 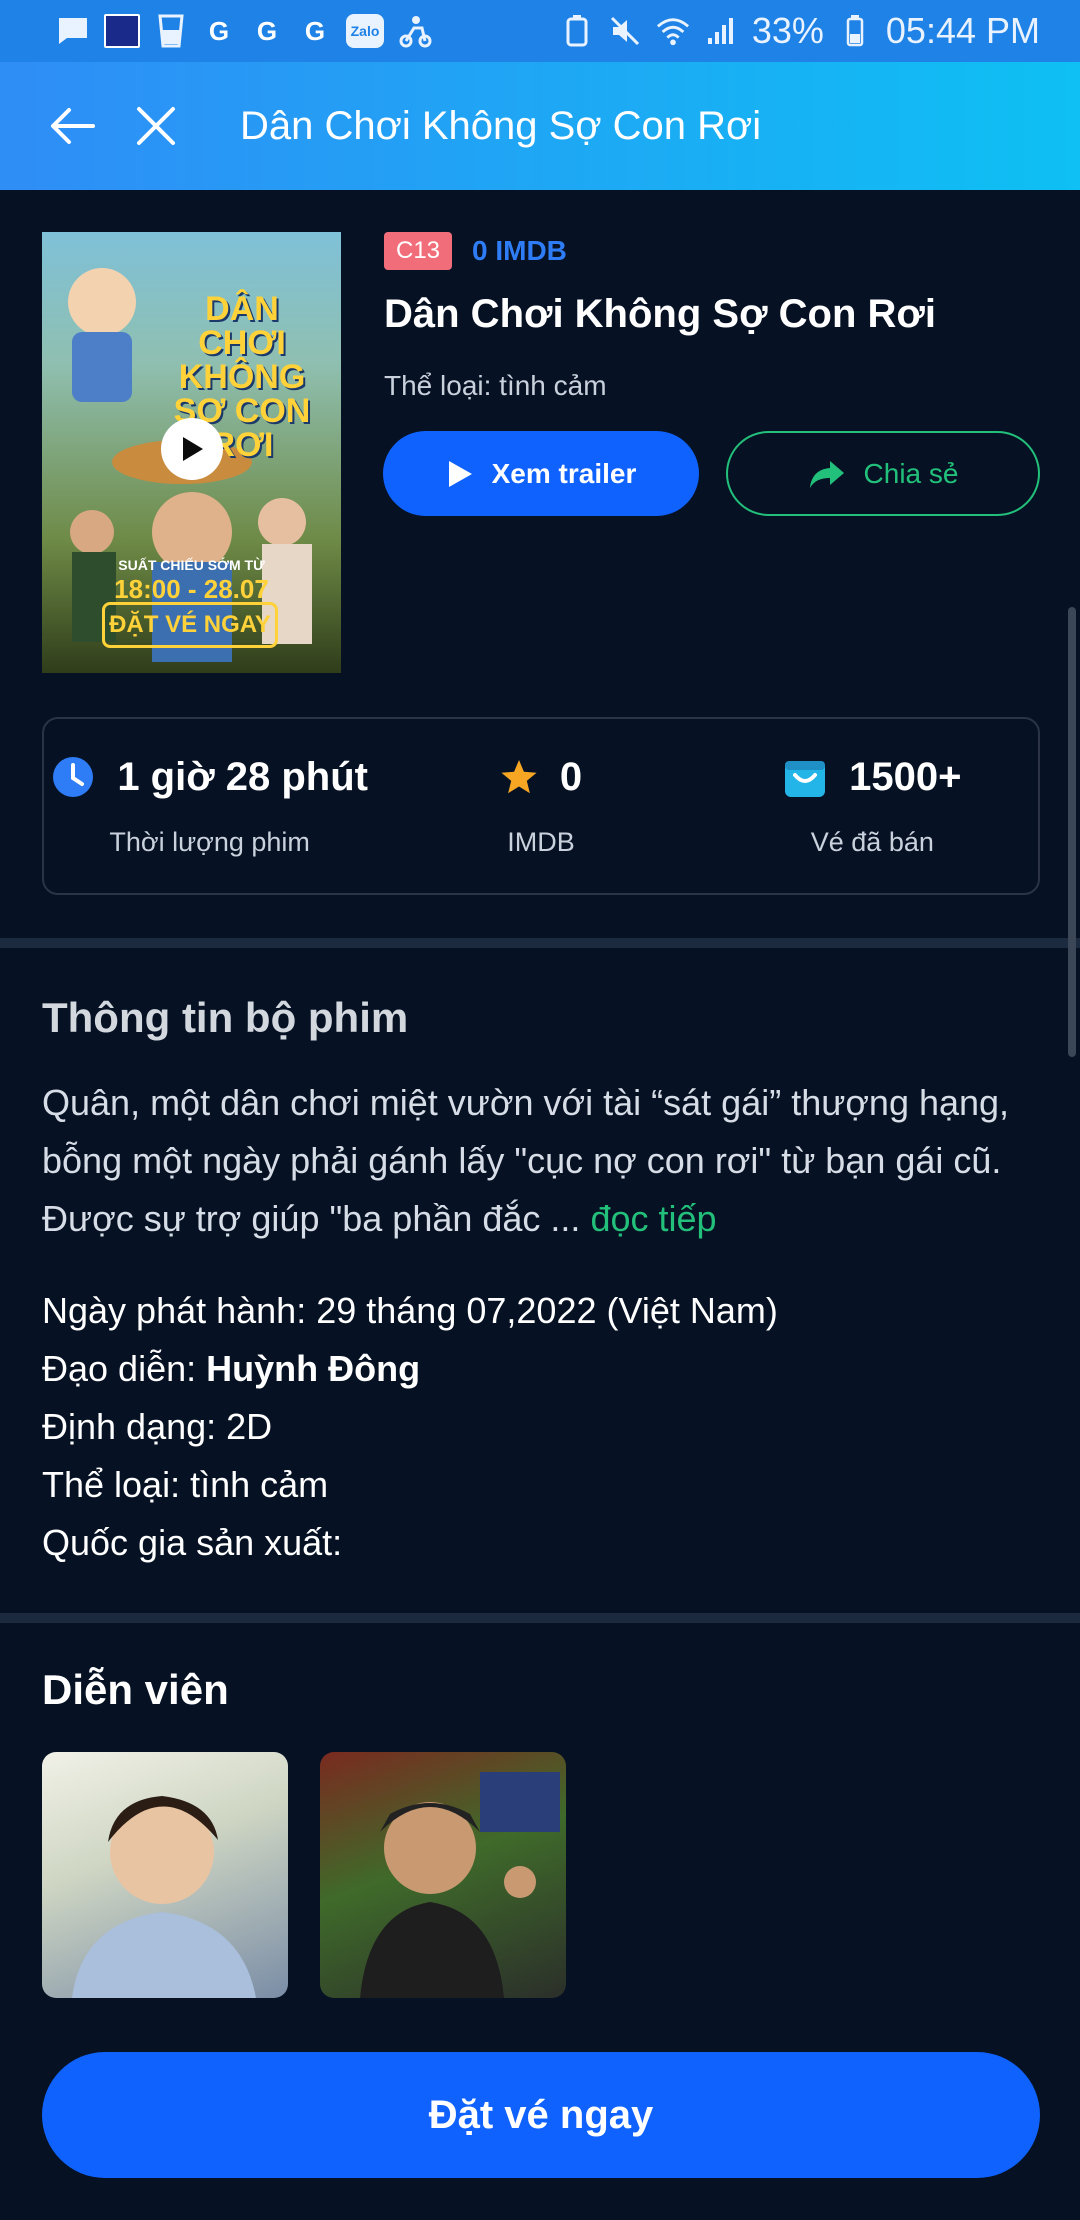 I want to click on read-more-link: đọc tiếp, so click(x=653, y=1218).